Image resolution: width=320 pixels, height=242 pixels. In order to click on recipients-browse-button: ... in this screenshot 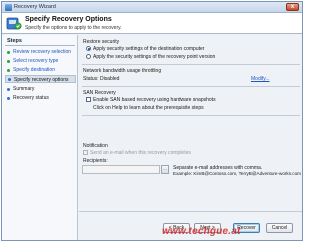, I will do `click(165, 169)`.